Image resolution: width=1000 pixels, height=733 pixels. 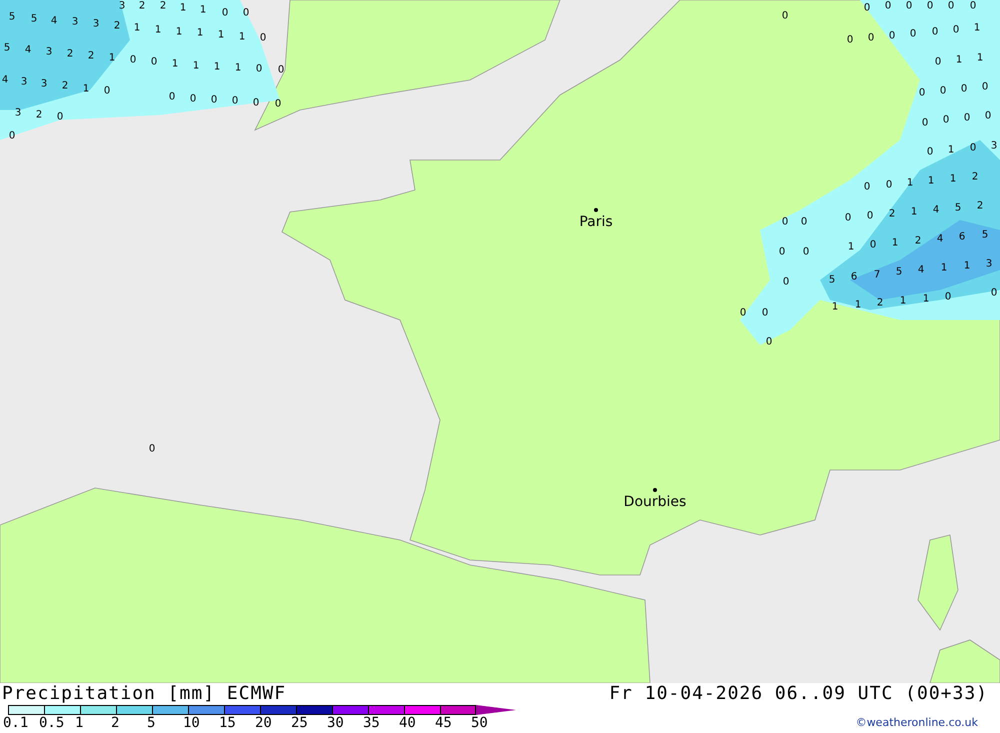 I want to click on precipitation-value: 6, so click(x=962, y=237).